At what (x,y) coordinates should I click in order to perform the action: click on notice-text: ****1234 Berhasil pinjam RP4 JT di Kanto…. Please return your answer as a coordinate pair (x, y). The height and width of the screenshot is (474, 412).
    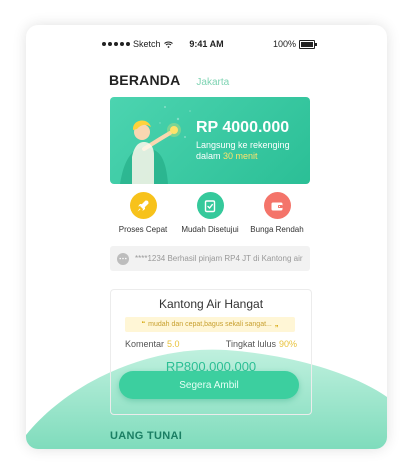
    Looking at the image, I should click on (219, 258).